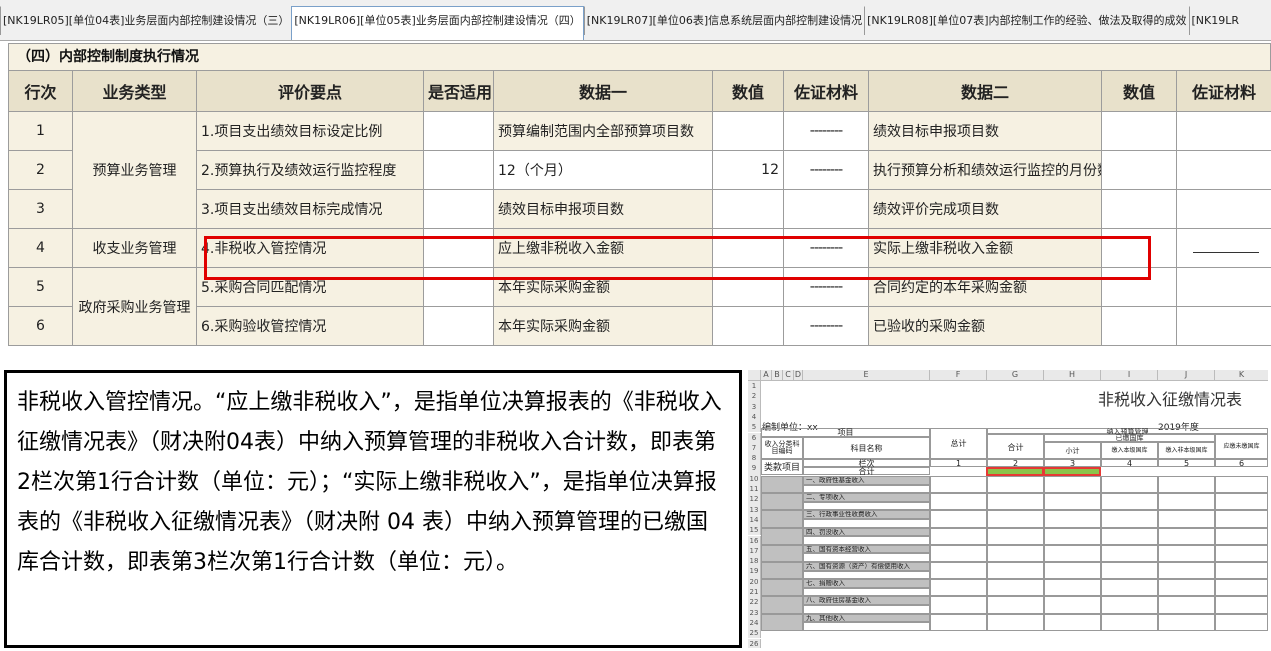 The height and width of the screenshot is (651, 1271). What do you see at coordinates (437, 23) in the screenshot?
I see `tab-form-05: [NK19LR06][单位05表]业务层面内部控制建设情况（四）` at bounding box center [437, 23].